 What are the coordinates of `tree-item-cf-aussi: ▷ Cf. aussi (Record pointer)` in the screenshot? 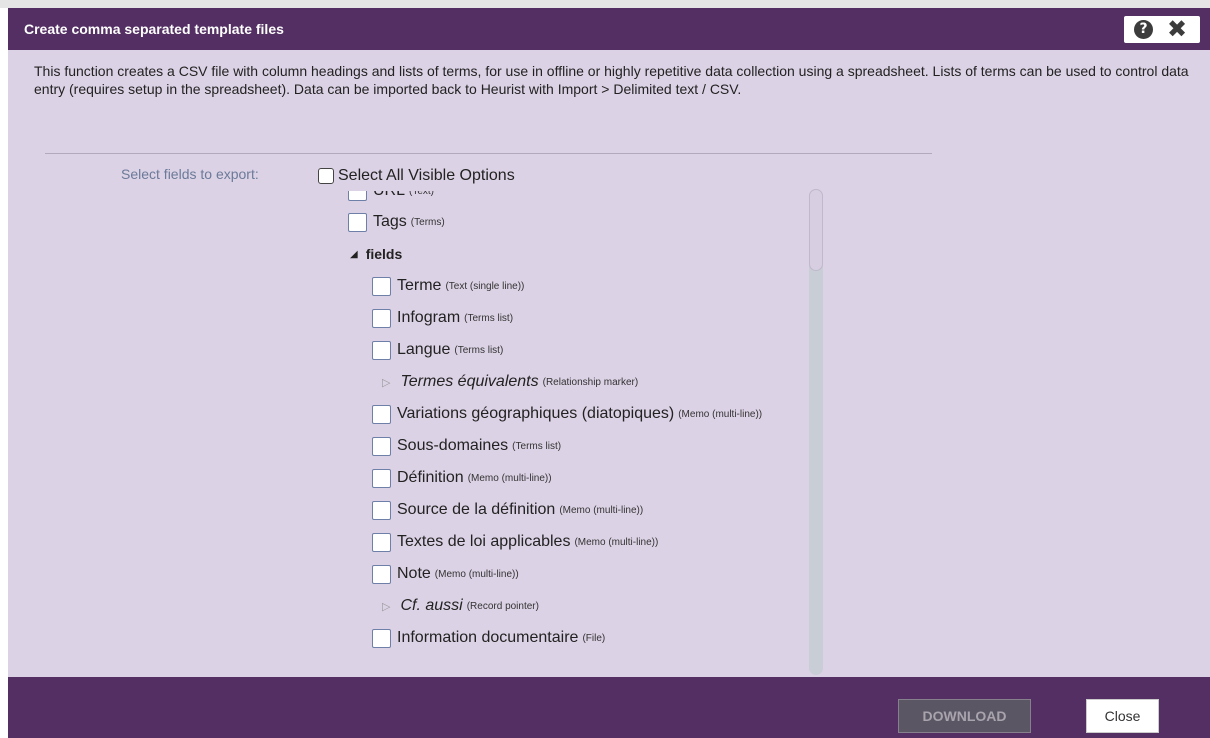 It's located at (460, 606).